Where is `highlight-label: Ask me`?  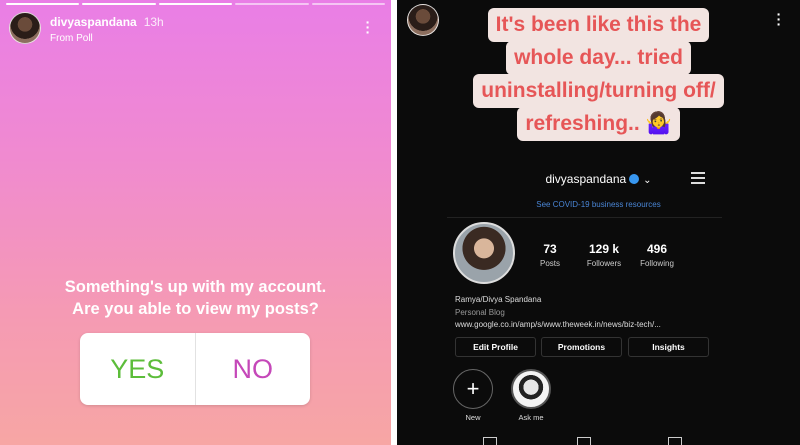
highlight-label: Ask me is located at coordinates (531, 417).